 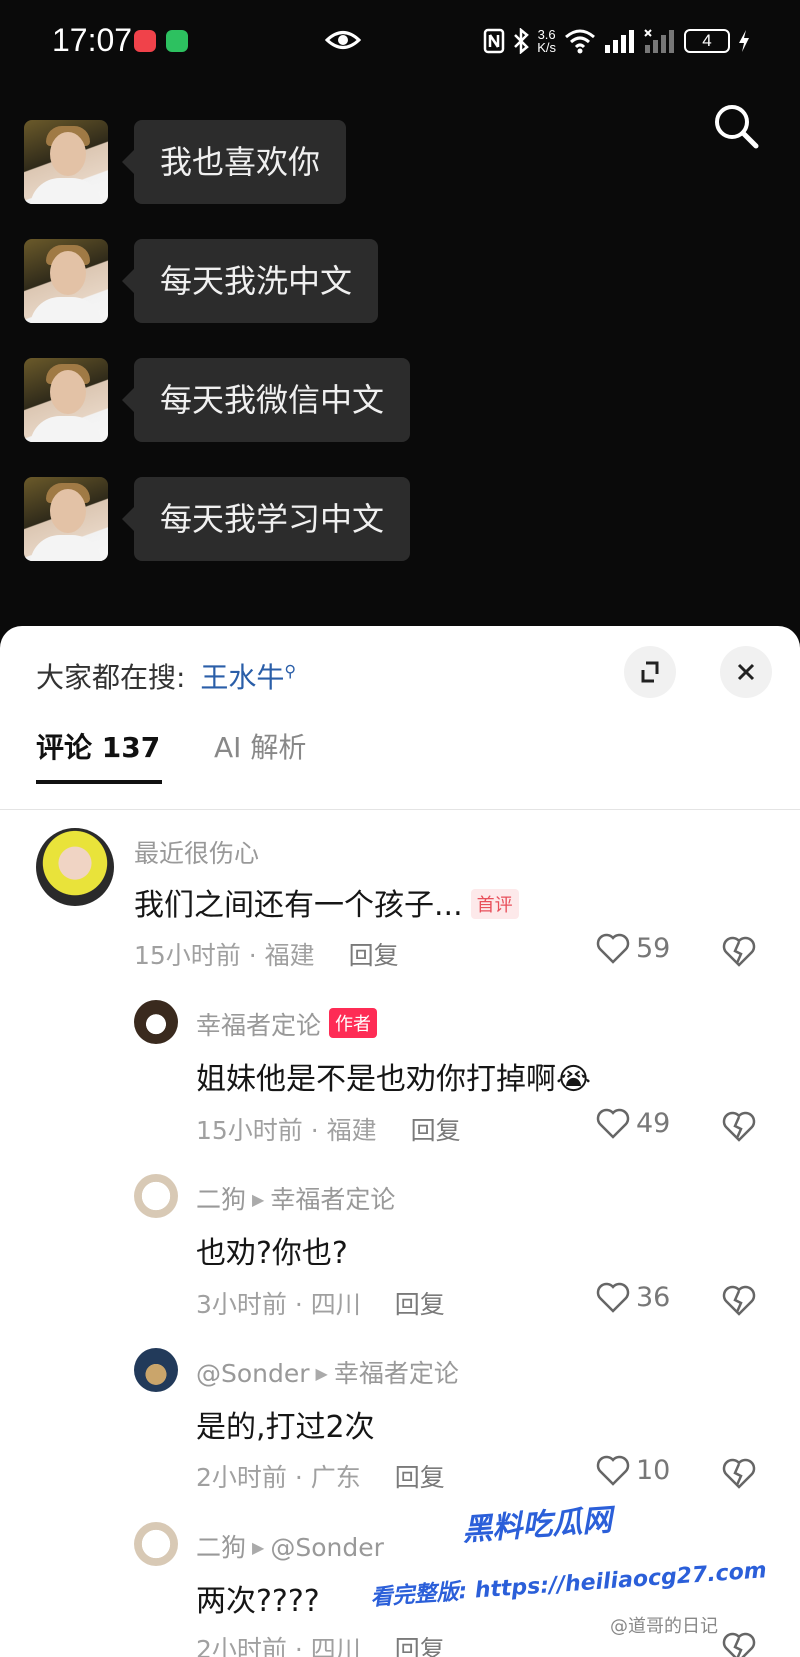 What do you see at coordinates (258, 1598) in the screenshot?
I see `comment-text: 两次????` at bounding box center [258, 1598].